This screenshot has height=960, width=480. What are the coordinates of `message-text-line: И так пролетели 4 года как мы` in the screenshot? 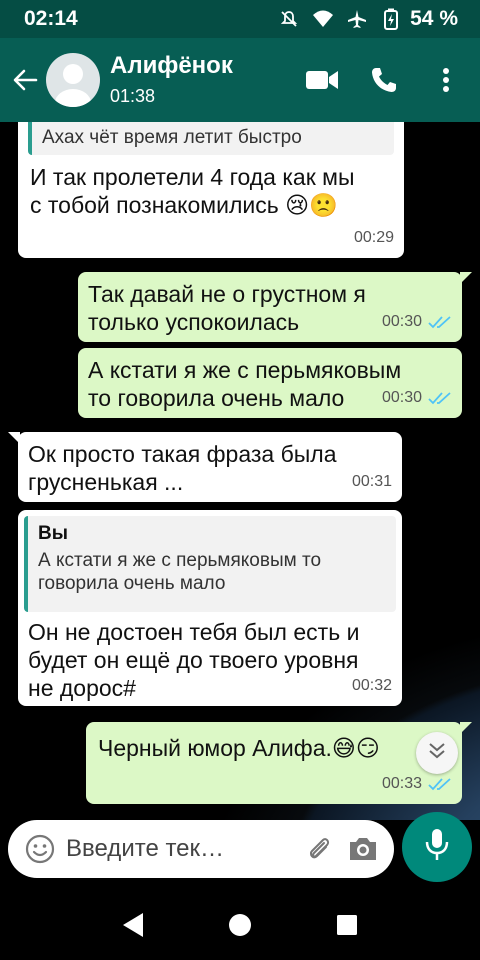 It's located at (192, 177).